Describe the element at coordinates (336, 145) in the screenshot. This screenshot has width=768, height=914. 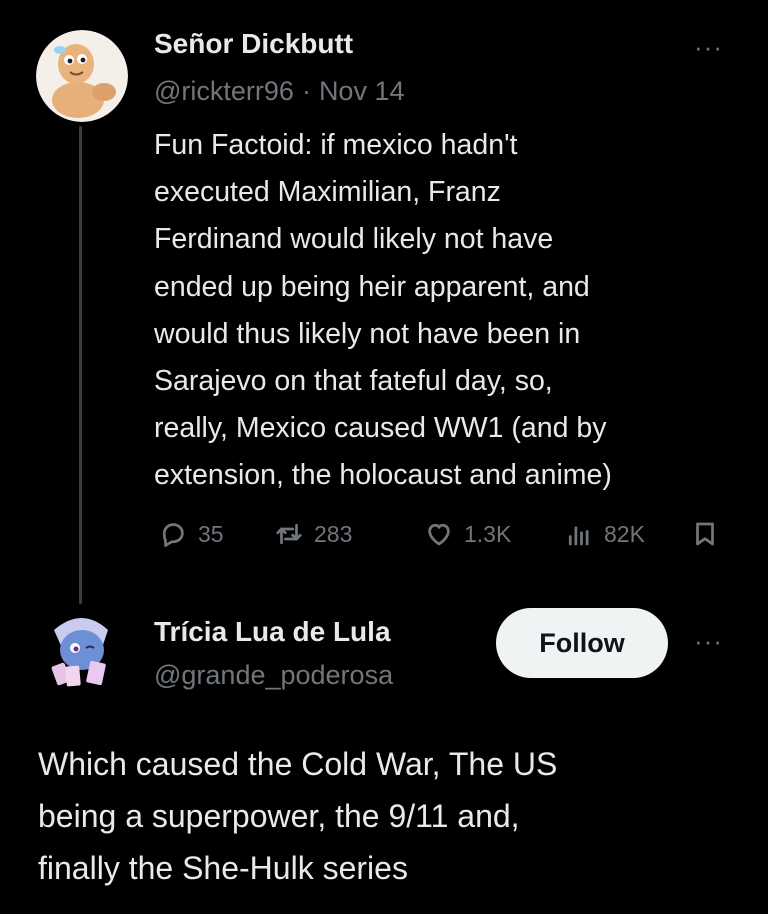
I see `tweet-text-line: Fun Factoid: if mexico hadn't` at that location.